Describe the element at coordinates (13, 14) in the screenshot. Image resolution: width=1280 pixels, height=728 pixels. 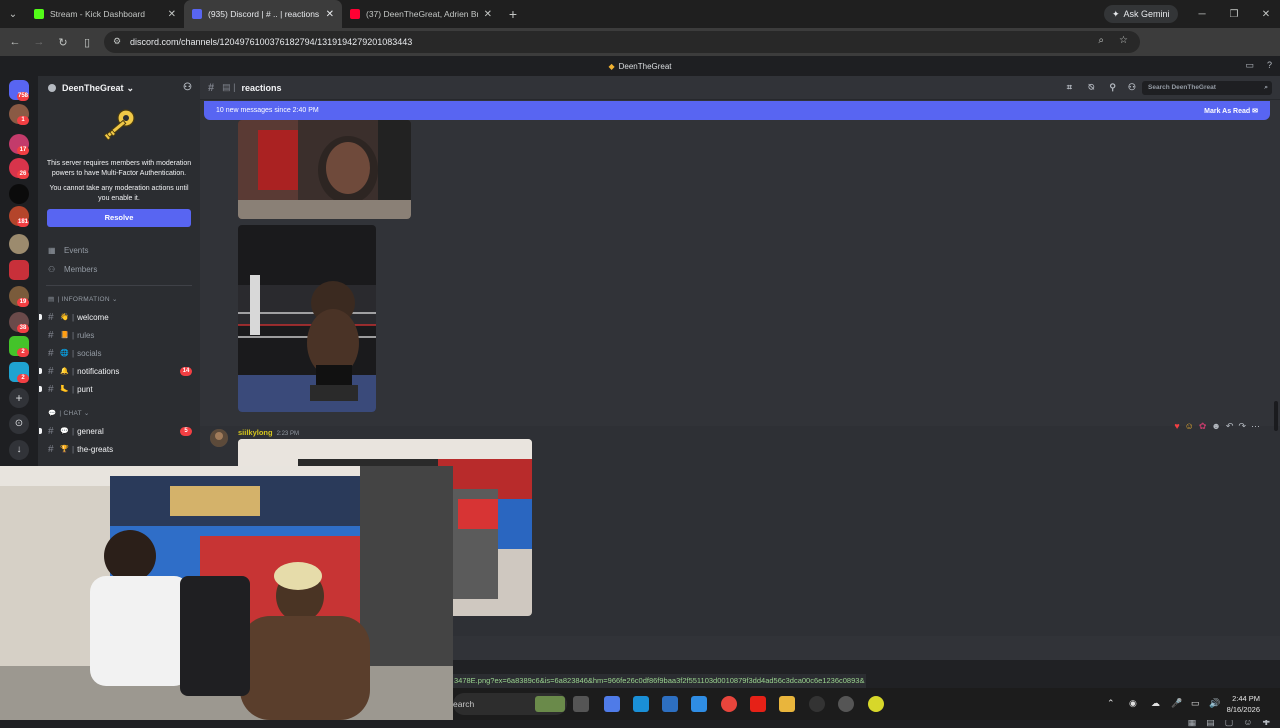
I see `tab-search-icon: ⌄` at that location.